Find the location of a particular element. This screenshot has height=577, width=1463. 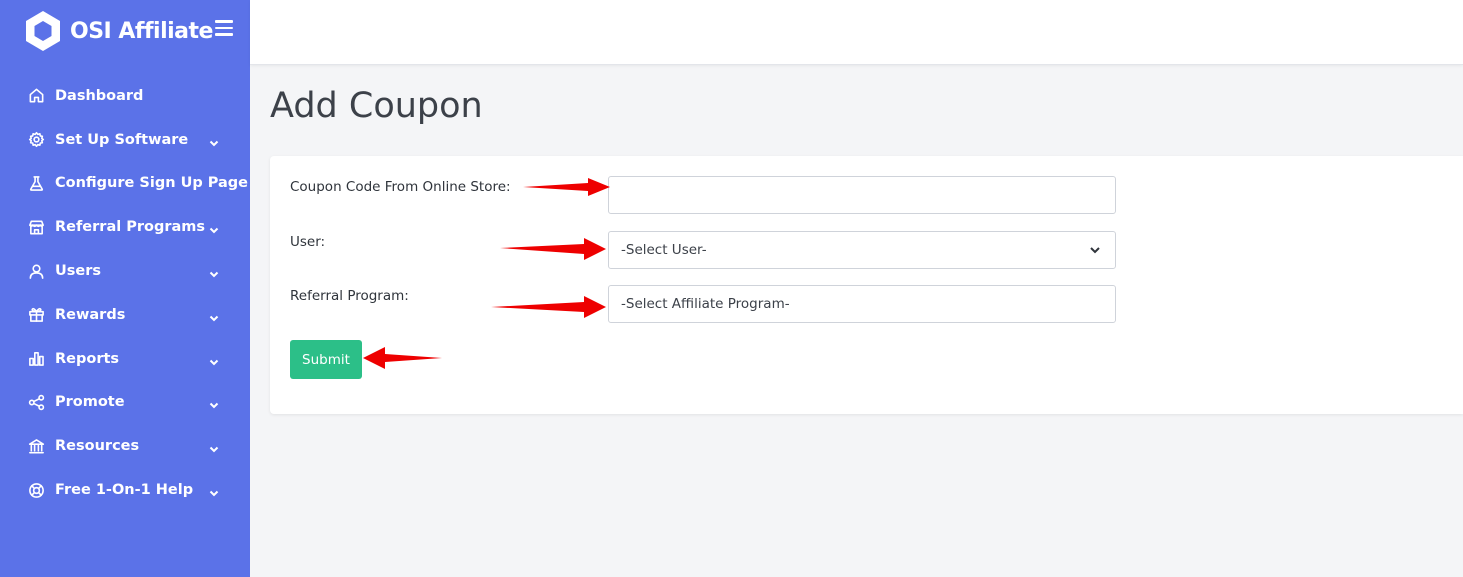

bar-chart-icon is located at coordinates (36, 359).